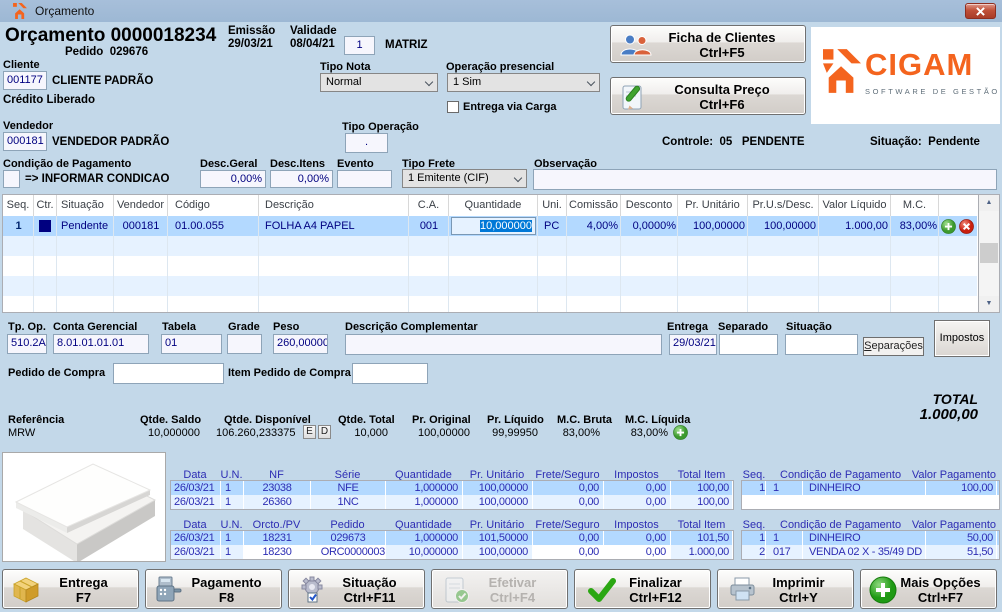 The image size is (1002, 612). What do you see at coordinates (233, 179) in the screenshot?
I see `desc-geral-field: 0,00%` at bounding box center [233, 179].